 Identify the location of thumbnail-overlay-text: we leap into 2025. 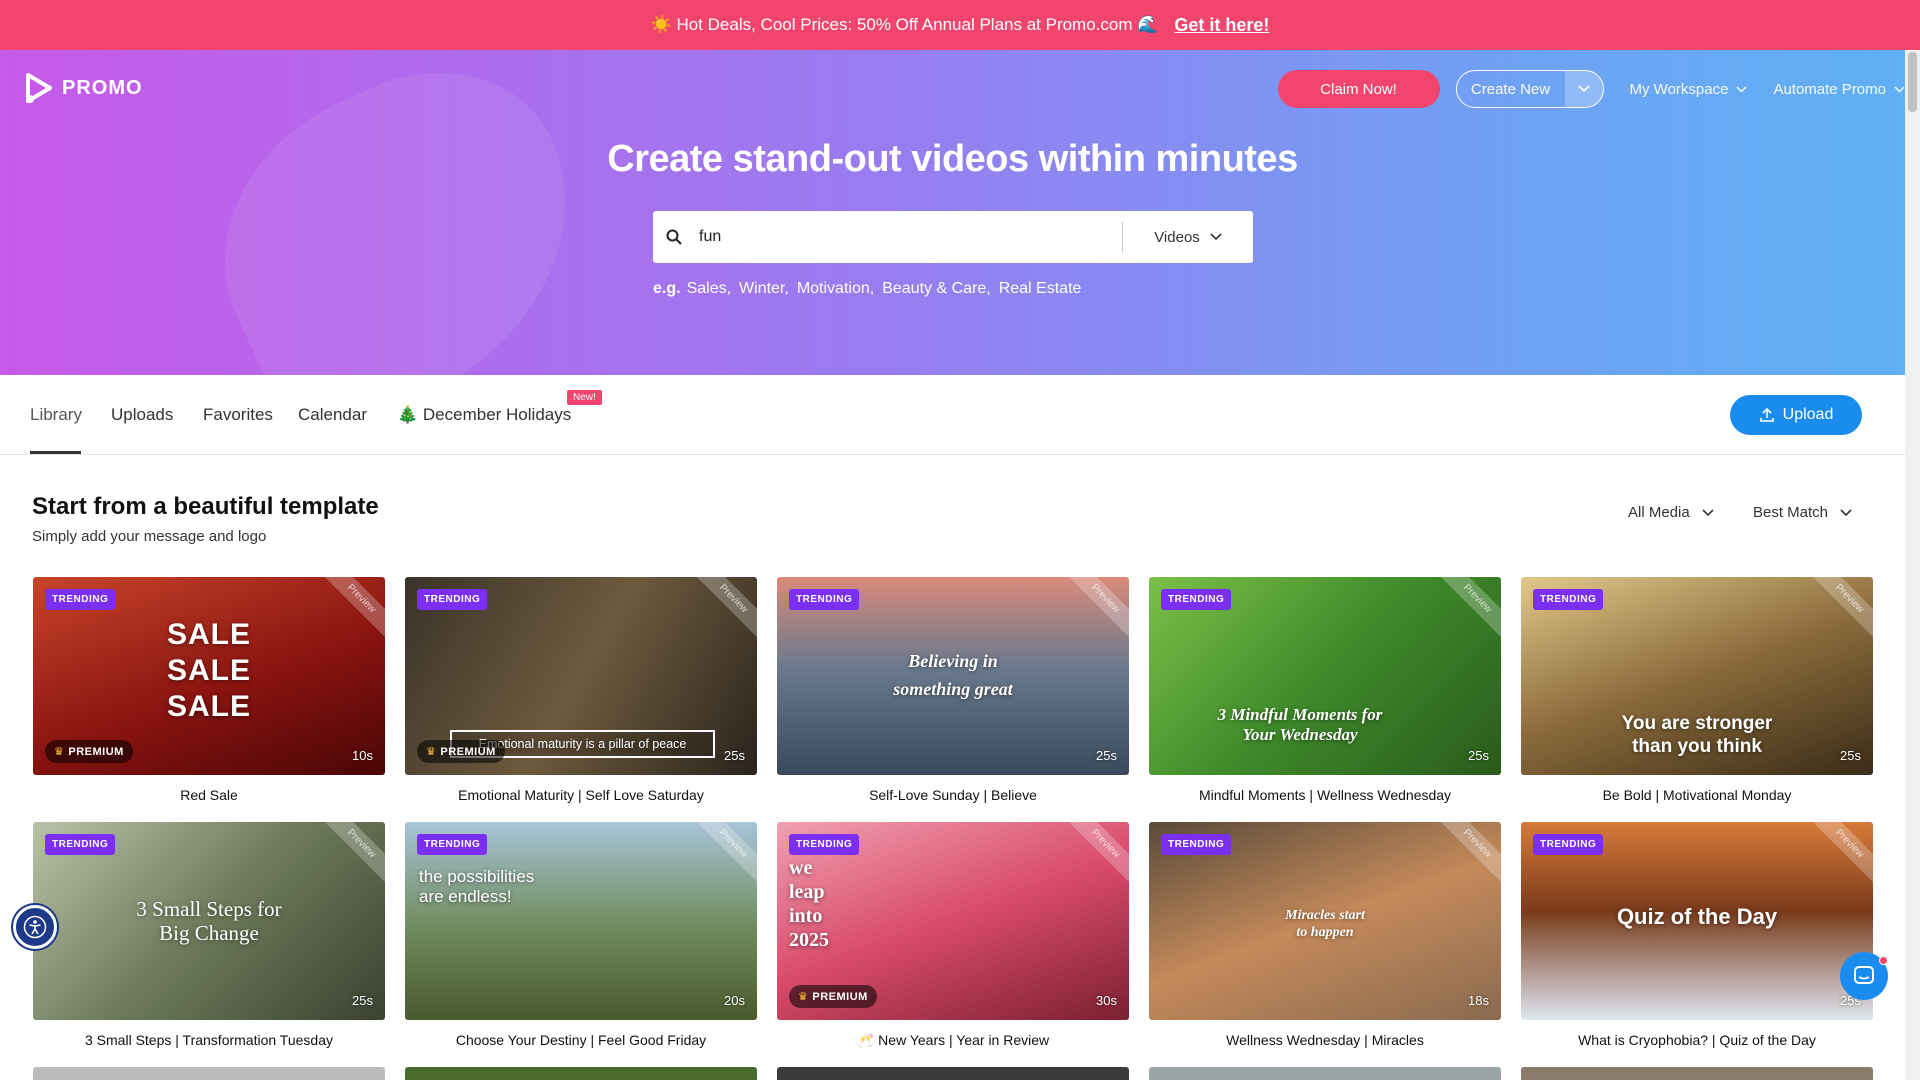
(809, 904).